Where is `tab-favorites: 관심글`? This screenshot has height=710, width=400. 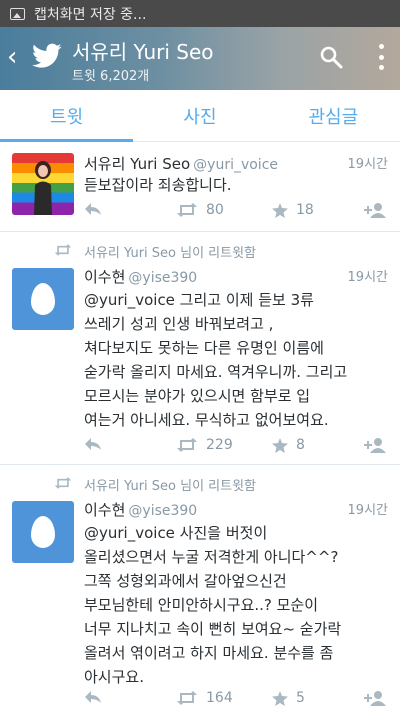 tab-favorites: 관심글 is located at coordinates (333, 115).